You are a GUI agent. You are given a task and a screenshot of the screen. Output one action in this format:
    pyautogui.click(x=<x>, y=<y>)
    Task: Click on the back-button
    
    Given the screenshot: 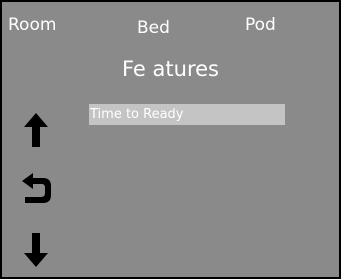 What is the action you would take?
    pyautogui.click(x=36, y=188)
    